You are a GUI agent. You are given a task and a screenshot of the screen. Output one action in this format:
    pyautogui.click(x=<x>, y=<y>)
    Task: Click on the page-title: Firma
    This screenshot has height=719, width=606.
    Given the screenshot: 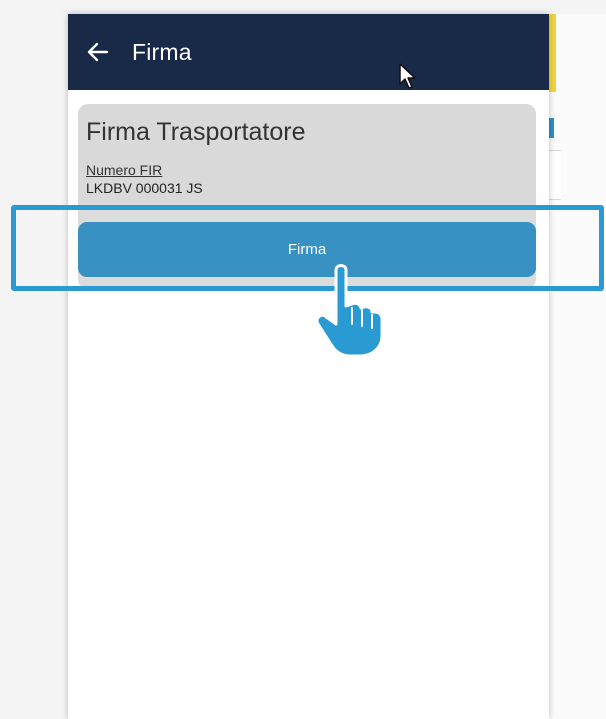 What is the action you would take?
    pyautogui.click(x=162, y=51)
    